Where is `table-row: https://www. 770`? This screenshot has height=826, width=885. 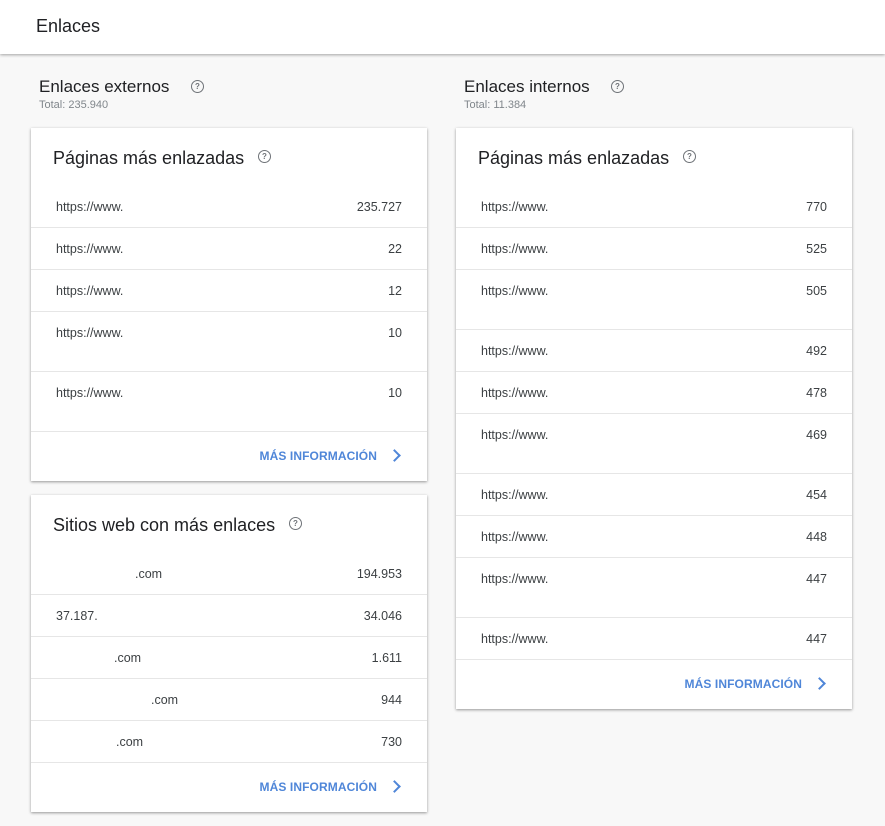 table-row: https://www. 770 is located at coordinates (654, 207).